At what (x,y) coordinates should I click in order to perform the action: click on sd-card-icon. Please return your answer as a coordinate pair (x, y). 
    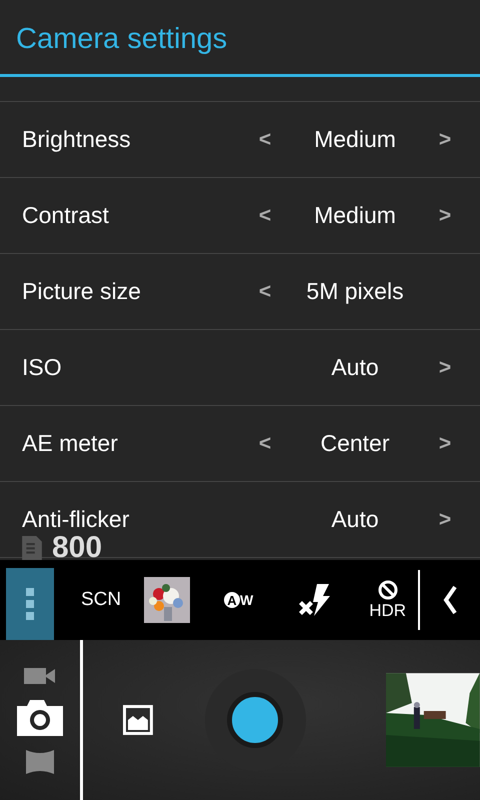
    Looking at the image, I should click on (32, 548).